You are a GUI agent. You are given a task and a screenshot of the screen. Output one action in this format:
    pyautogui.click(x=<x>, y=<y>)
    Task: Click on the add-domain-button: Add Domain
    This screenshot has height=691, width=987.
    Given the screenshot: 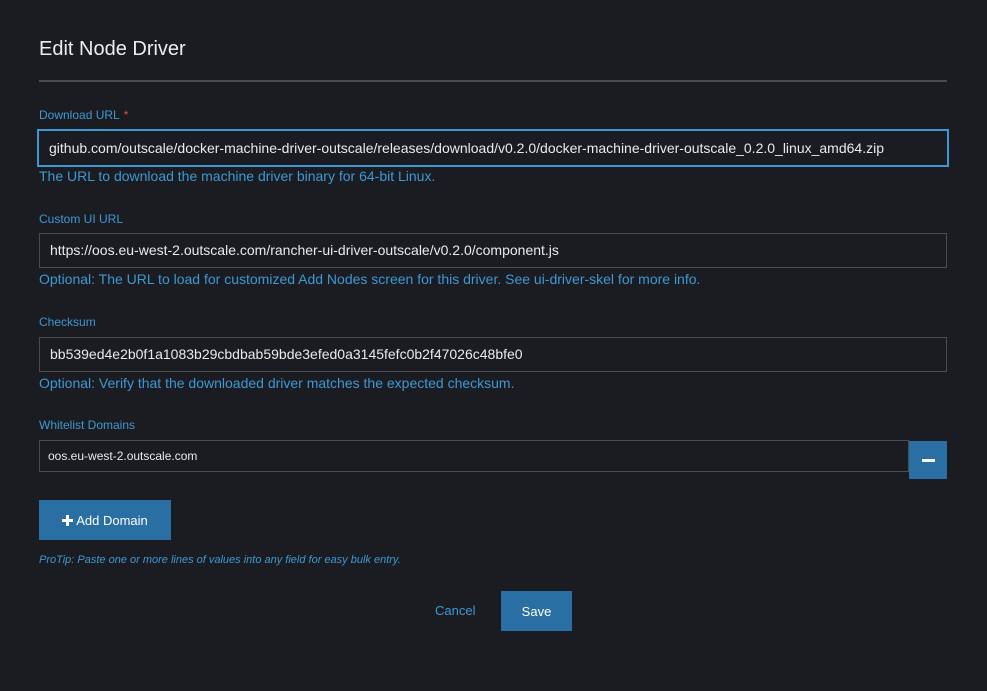 What is the action you would take?
    pyautogui.click(x=105, y=520)
    